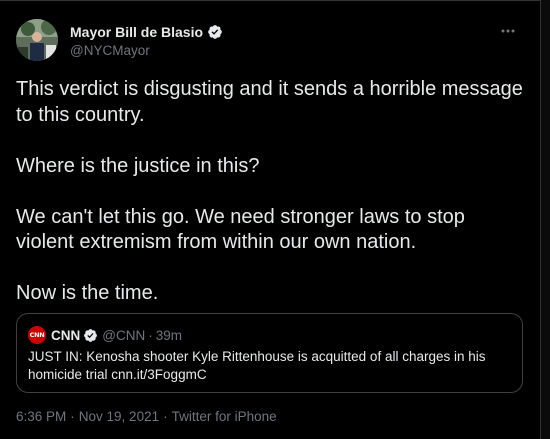 Image resolution: width=550 pixels, height=439 pixels. Describe the element at coordinates (224, 416) in the screenshot. I see `tweet-source: Twitter for iPhone` at that location.